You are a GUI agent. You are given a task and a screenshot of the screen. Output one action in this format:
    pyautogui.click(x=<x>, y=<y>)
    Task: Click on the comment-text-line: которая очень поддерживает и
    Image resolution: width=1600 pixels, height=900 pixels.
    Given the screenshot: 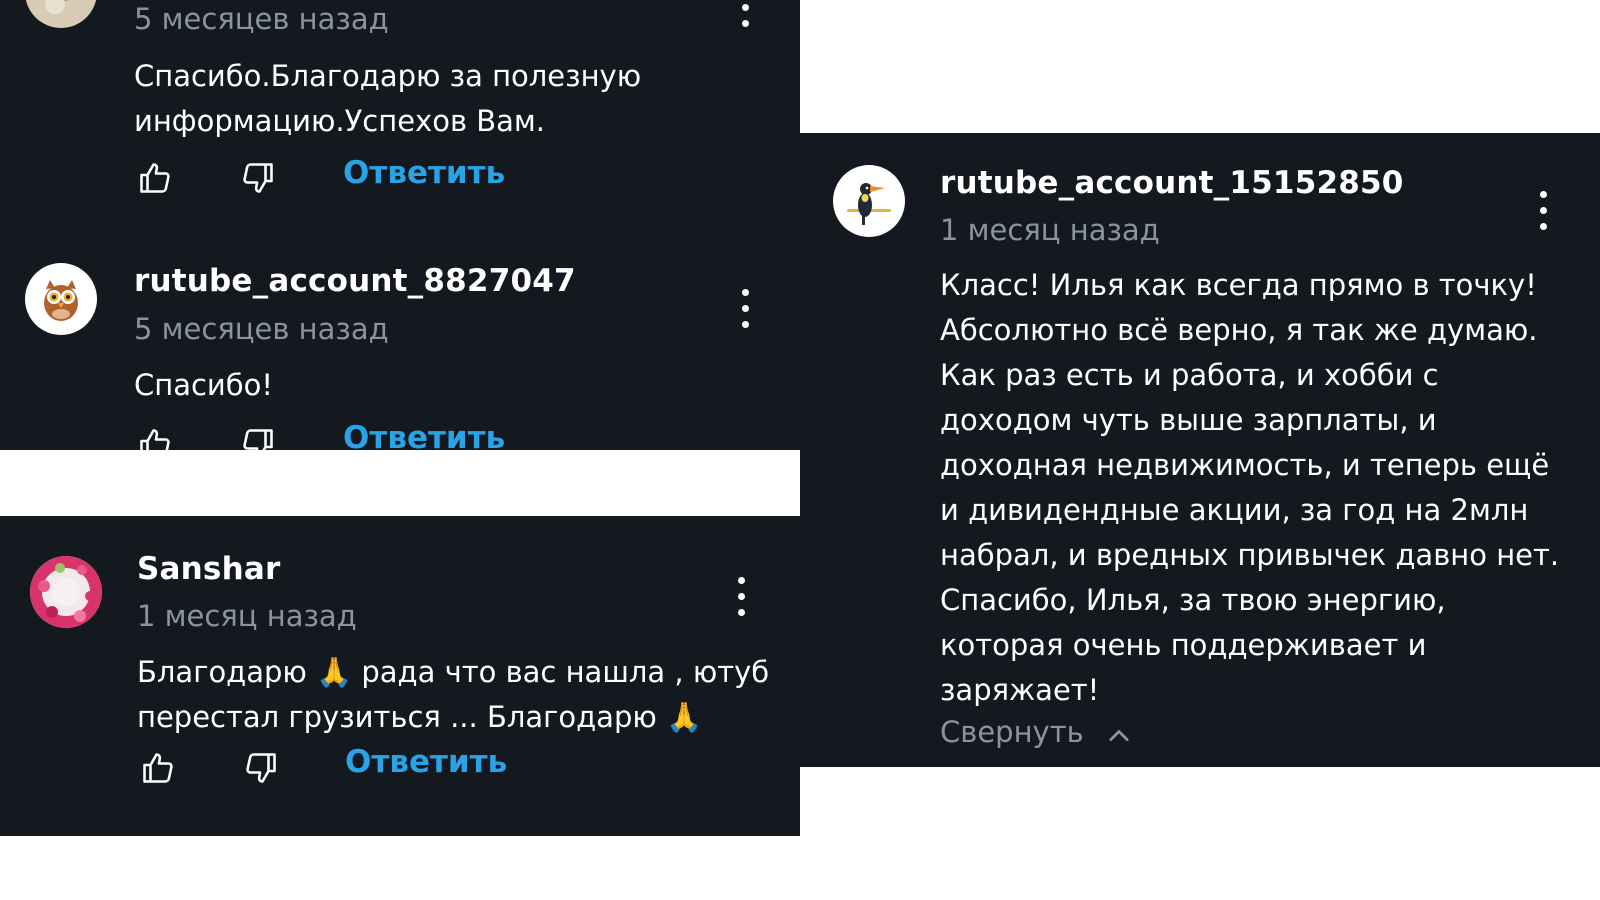 What is the action you would take?
    pyautogui.click(x=1183, y=645)
    